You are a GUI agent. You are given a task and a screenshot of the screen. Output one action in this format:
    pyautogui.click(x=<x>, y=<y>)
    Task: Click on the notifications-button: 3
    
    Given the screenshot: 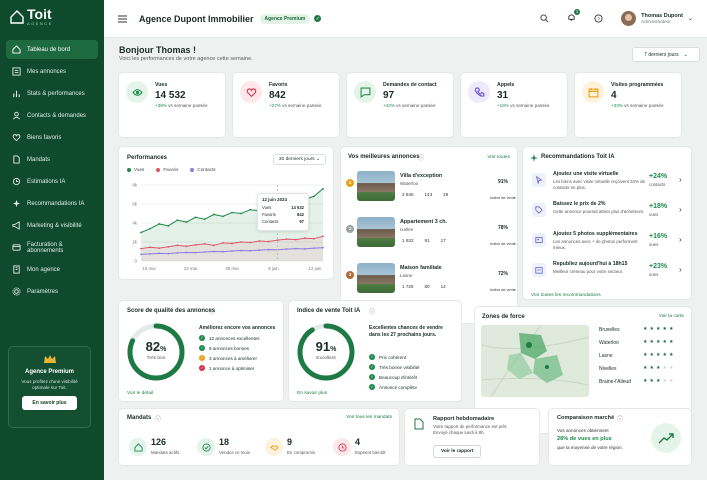 What is the action you would take?
    pyautogui.click(x=574, y=16)
    